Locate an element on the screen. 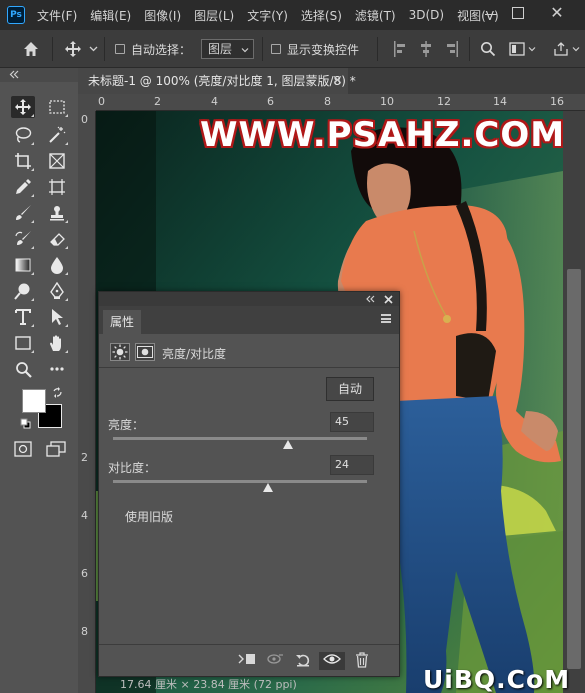 This screenshot has width=585, height=693. menu-3d: 3D(D) is located at coordinates (426, 15).